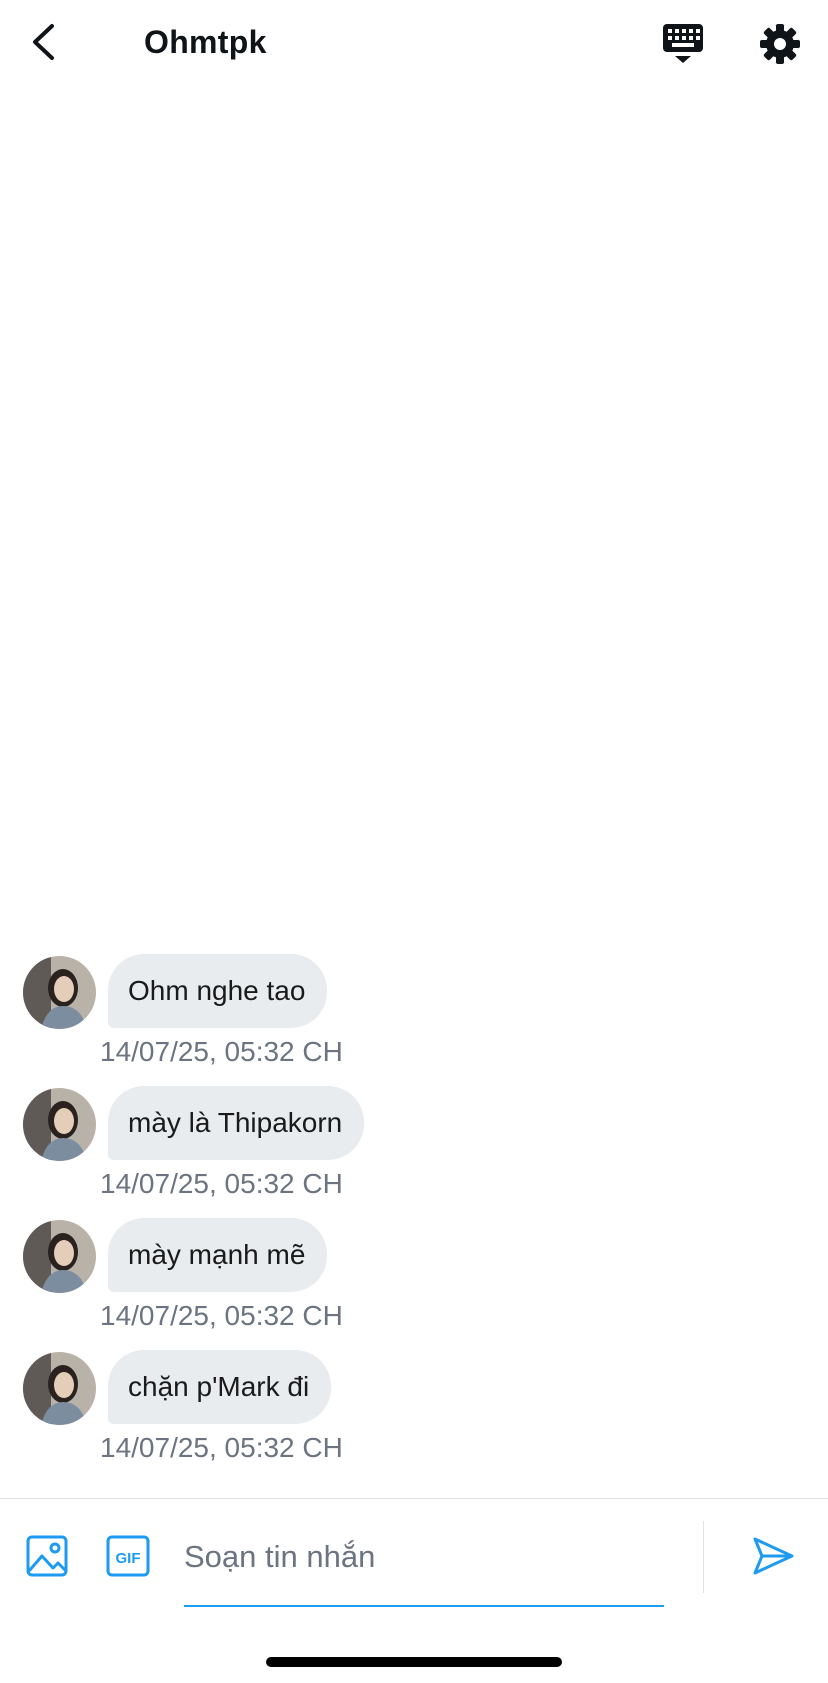 This screenshot has height=1683, width=828. I want to click on chevron-left-icon, so click(43, 42).